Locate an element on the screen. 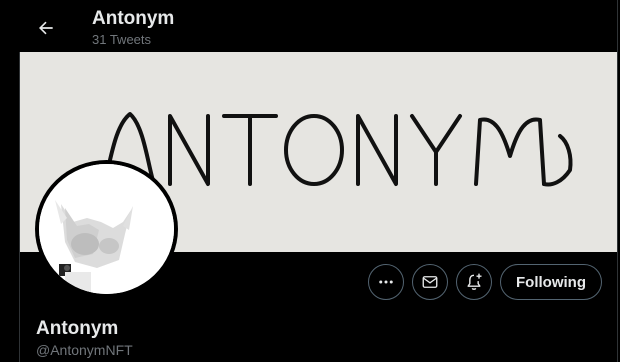  mail-icon is located at coordinates (430, 282).